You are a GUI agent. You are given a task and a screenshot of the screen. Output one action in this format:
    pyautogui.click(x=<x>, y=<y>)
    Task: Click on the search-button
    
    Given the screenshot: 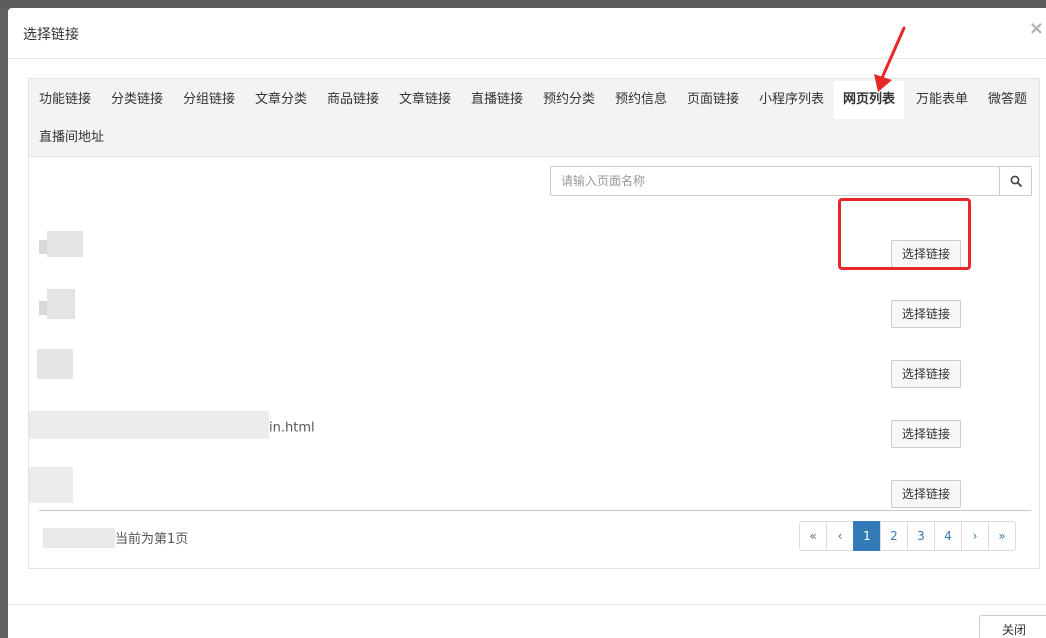 What is the action you would take?
    pyautogui.click(x=1015, y=181)
    